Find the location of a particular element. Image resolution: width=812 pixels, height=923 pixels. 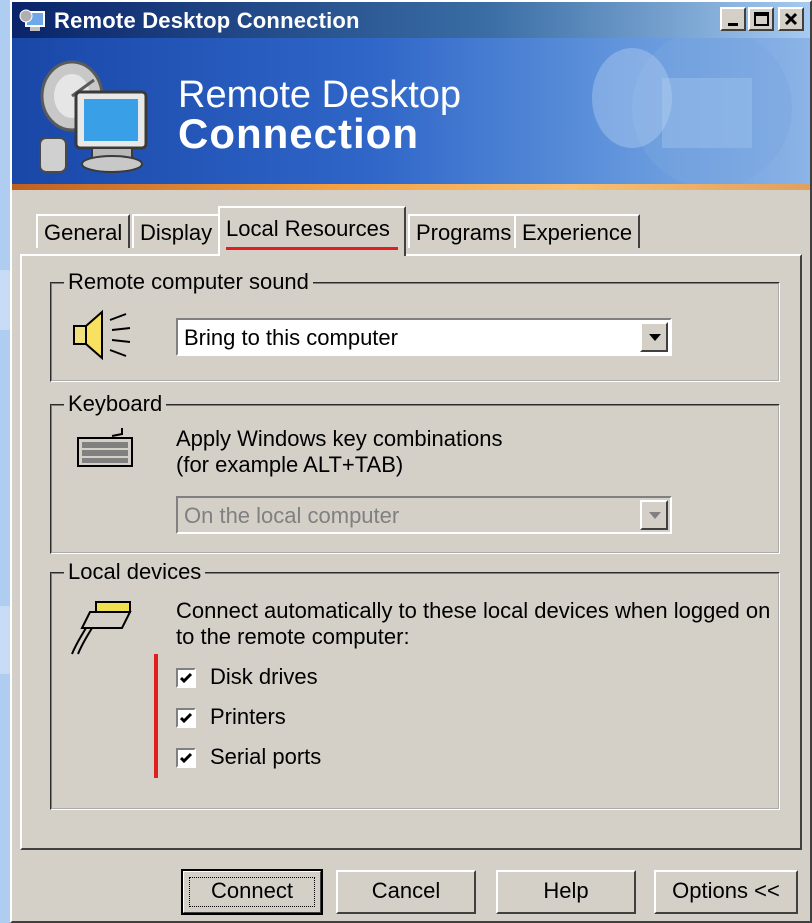

printers-checkbox is located at coordinates (186, 718).